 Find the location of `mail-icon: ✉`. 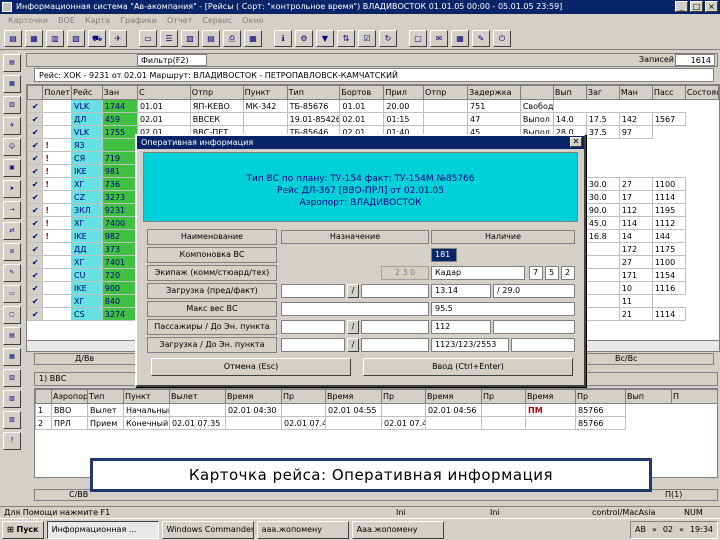

mail-icon: ✉ is located at coordinates (439, 38).